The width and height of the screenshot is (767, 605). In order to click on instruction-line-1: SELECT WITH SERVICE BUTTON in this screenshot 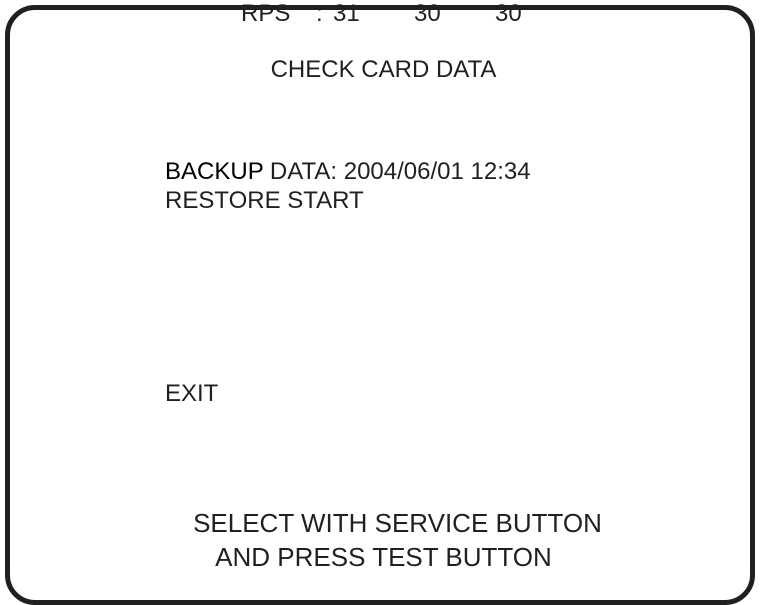, I will do `click(397, 523)`.